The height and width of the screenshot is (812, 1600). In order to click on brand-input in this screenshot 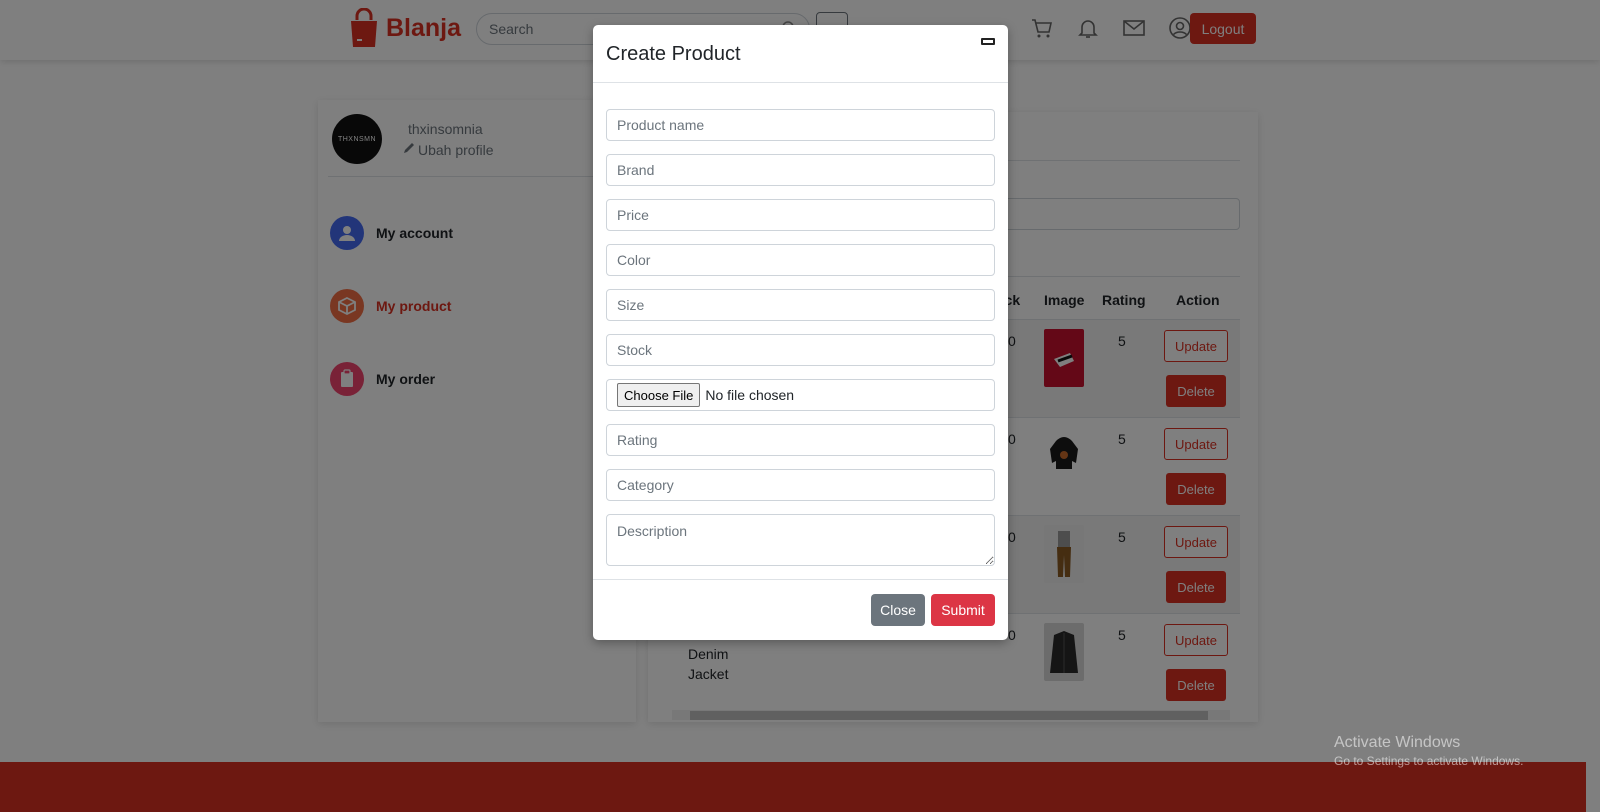, I will do `click(800, 170)`.